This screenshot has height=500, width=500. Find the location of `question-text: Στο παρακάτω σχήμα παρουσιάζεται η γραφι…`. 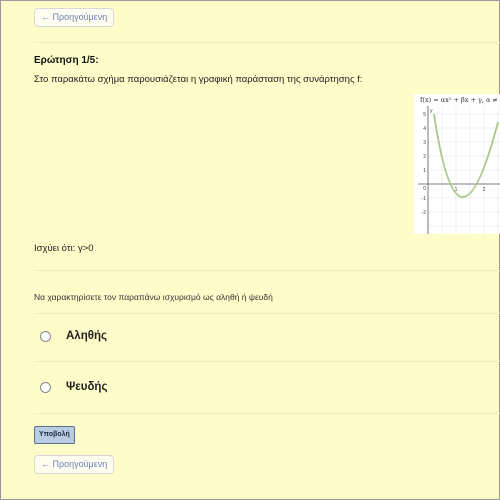

question-text: Στο παρακάτω σχήμα παρουσιάζεται η γραφι… is located at coordinates (198, 79).